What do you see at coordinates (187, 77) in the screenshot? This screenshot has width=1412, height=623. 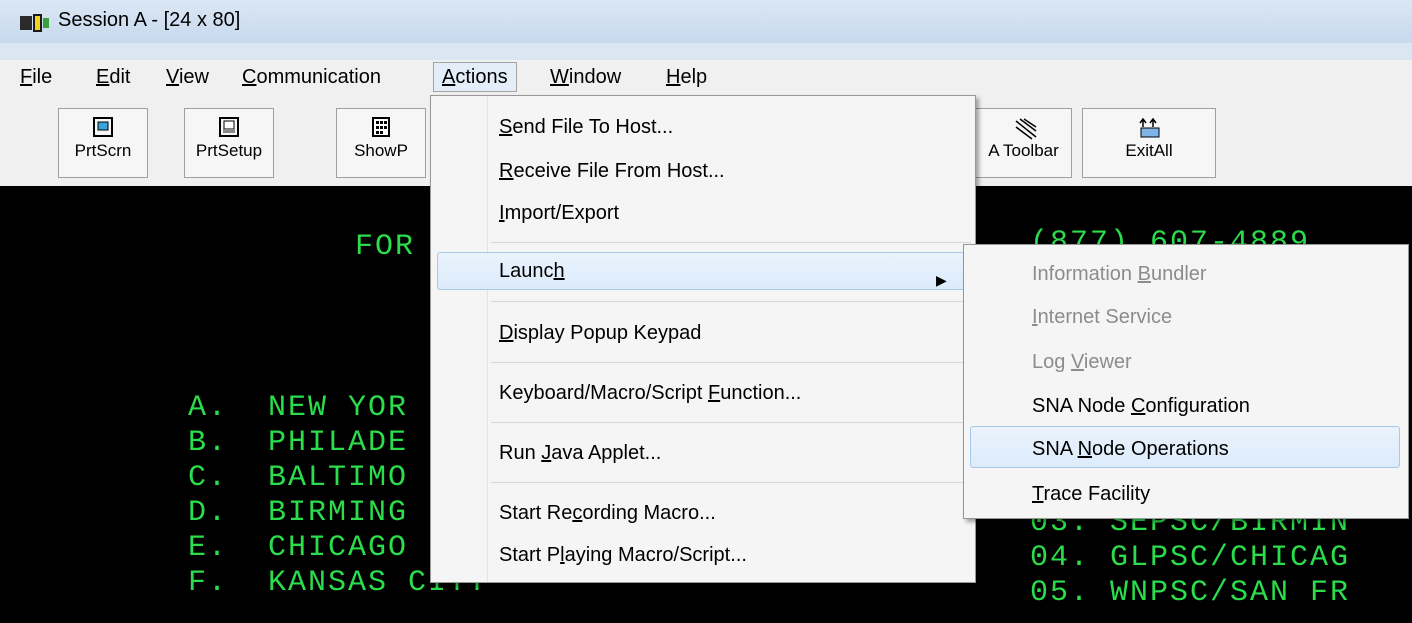 I see `menu-view: View` at bounding box center [187, 77].